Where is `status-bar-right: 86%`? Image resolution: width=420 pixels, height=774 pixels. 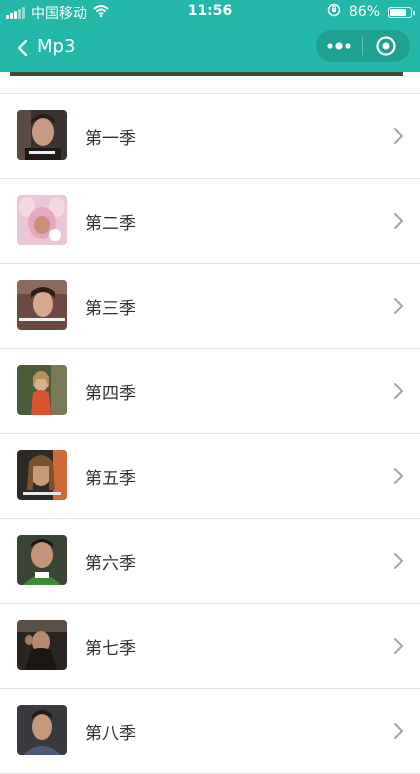
status-bar-right: 86% is located at coordinates (371, 12).